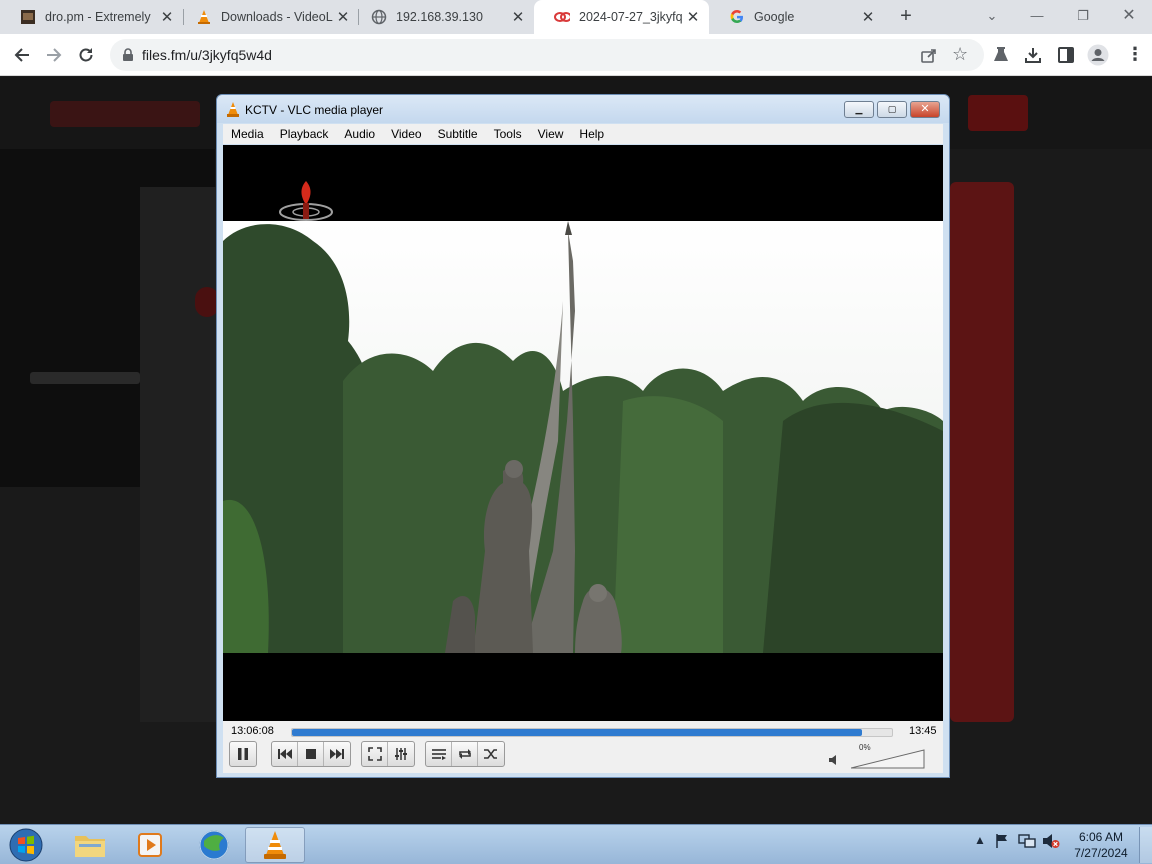 This screenshot has width=1152, height=864. Describe the element at coordinates (992, 16) in the screenshot. I see `tab-search-icon: ⌄` at that location.